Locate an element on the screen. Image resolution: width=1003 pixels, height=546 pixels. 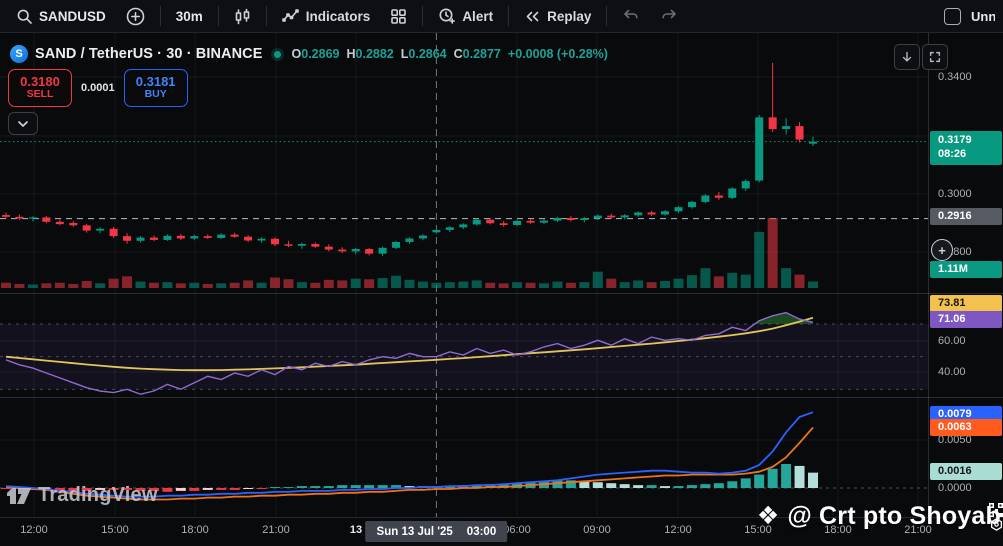
compare-add-button is located at coordinates (135, 16).